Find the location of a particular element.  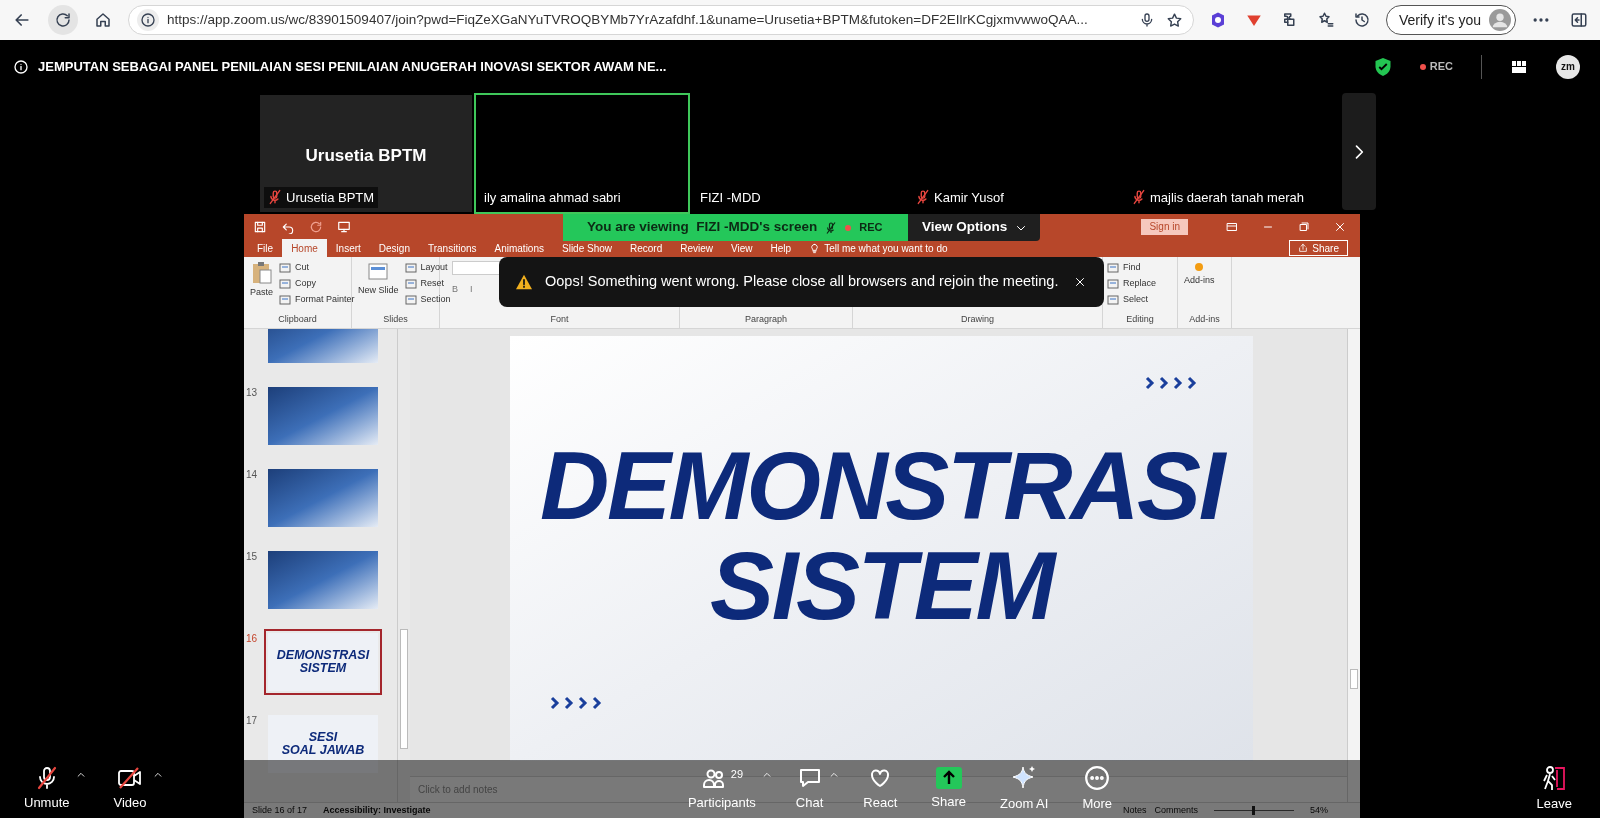

ribbon-command: Copy is located at coordinates (317, 284).